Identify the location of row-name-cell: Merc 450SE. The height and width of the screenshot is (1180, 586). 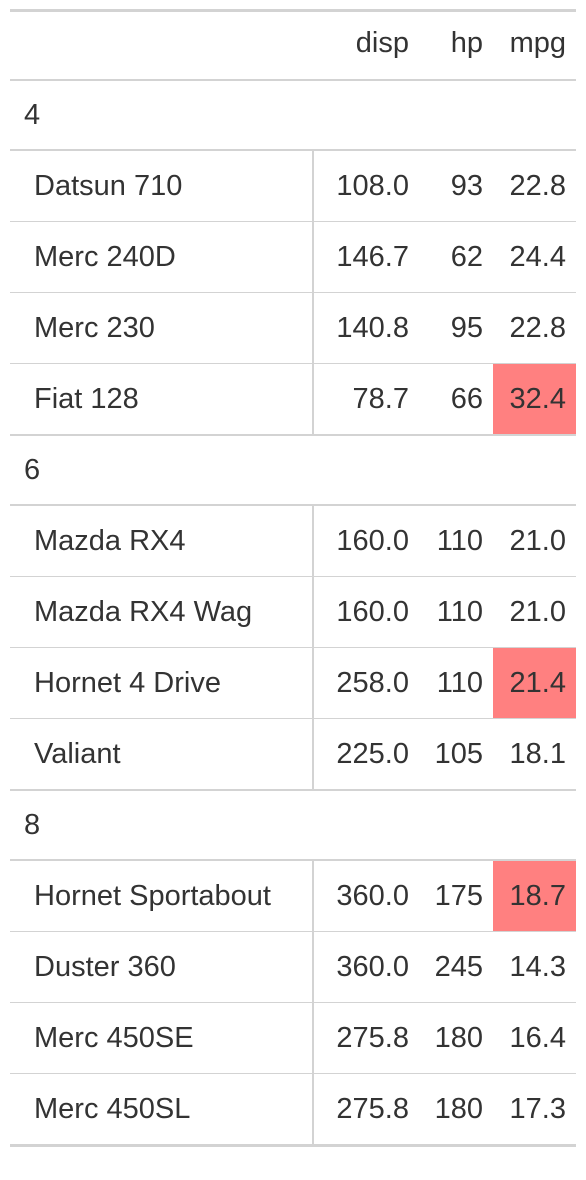
(162, 1038).